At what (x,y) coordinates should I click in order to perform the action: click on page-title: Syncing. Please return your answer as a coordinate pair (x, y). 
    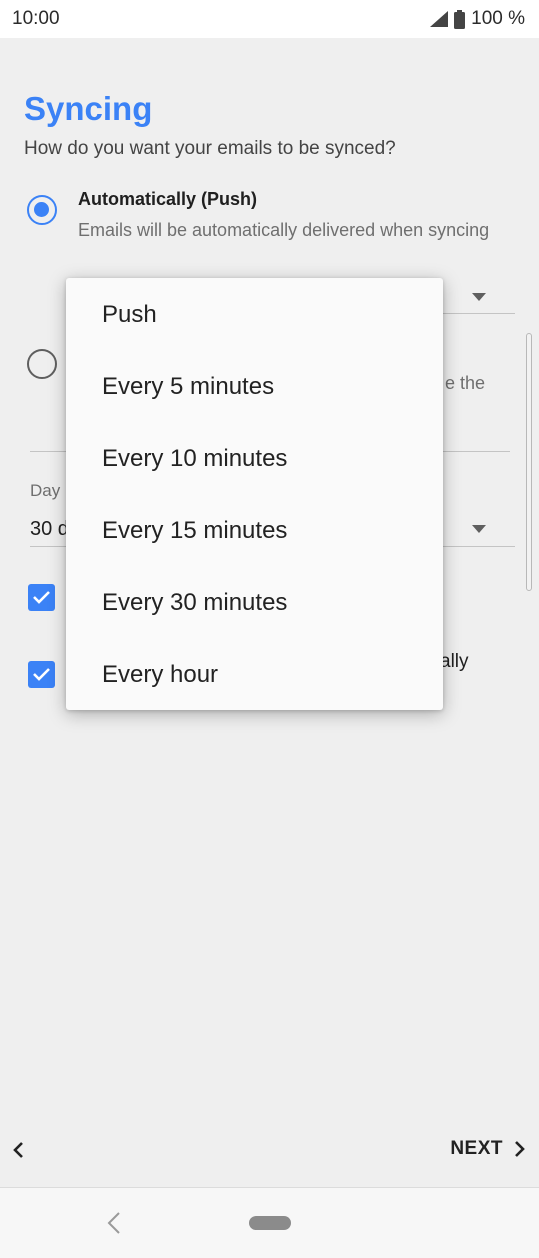
    Looking at the image, I should click on (88, 108).